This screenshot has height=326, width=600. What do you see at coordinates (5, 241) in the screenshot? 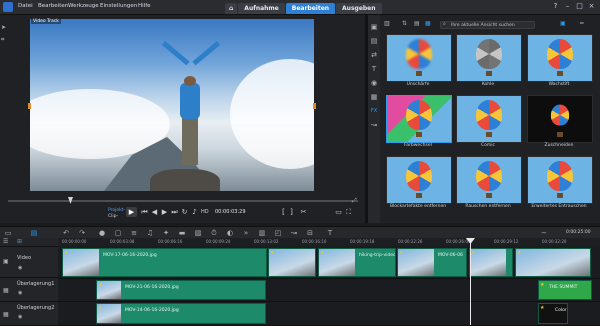
I see `track-manager-icon: ☰` at bounding box center [5, 241].